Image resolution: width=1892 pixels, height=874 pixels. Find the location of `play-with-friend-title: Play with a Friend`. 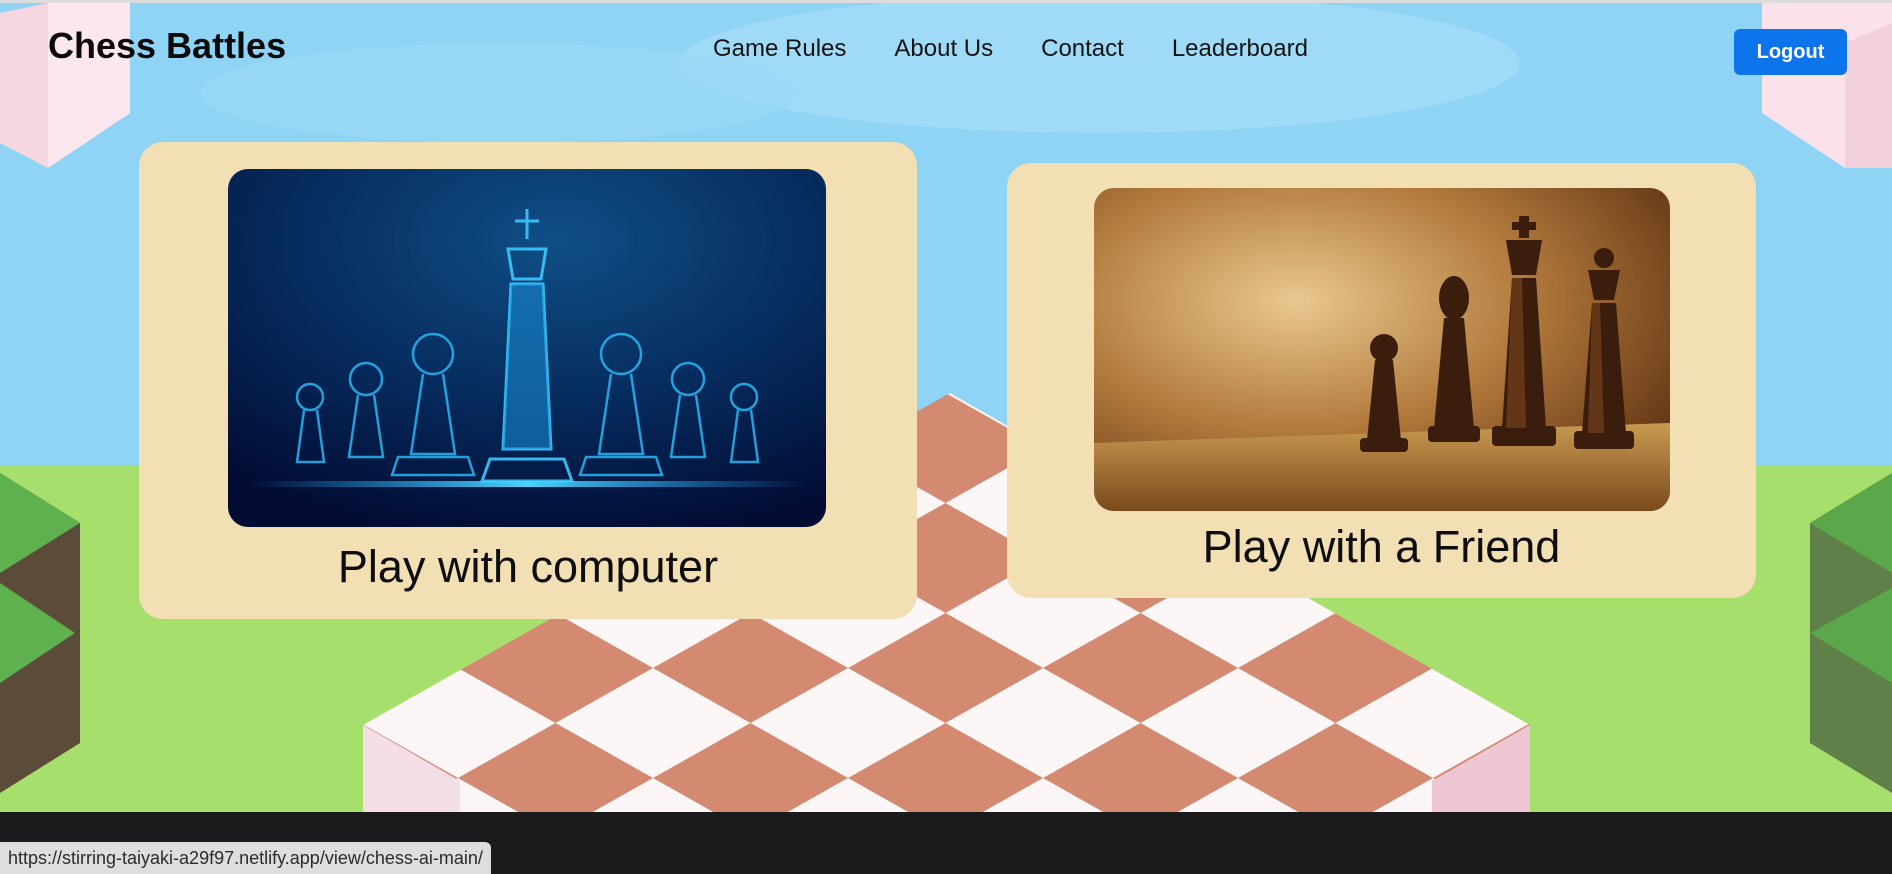

play-with-friend-title: Play with a Friend is located at coordinates (1381, 547).